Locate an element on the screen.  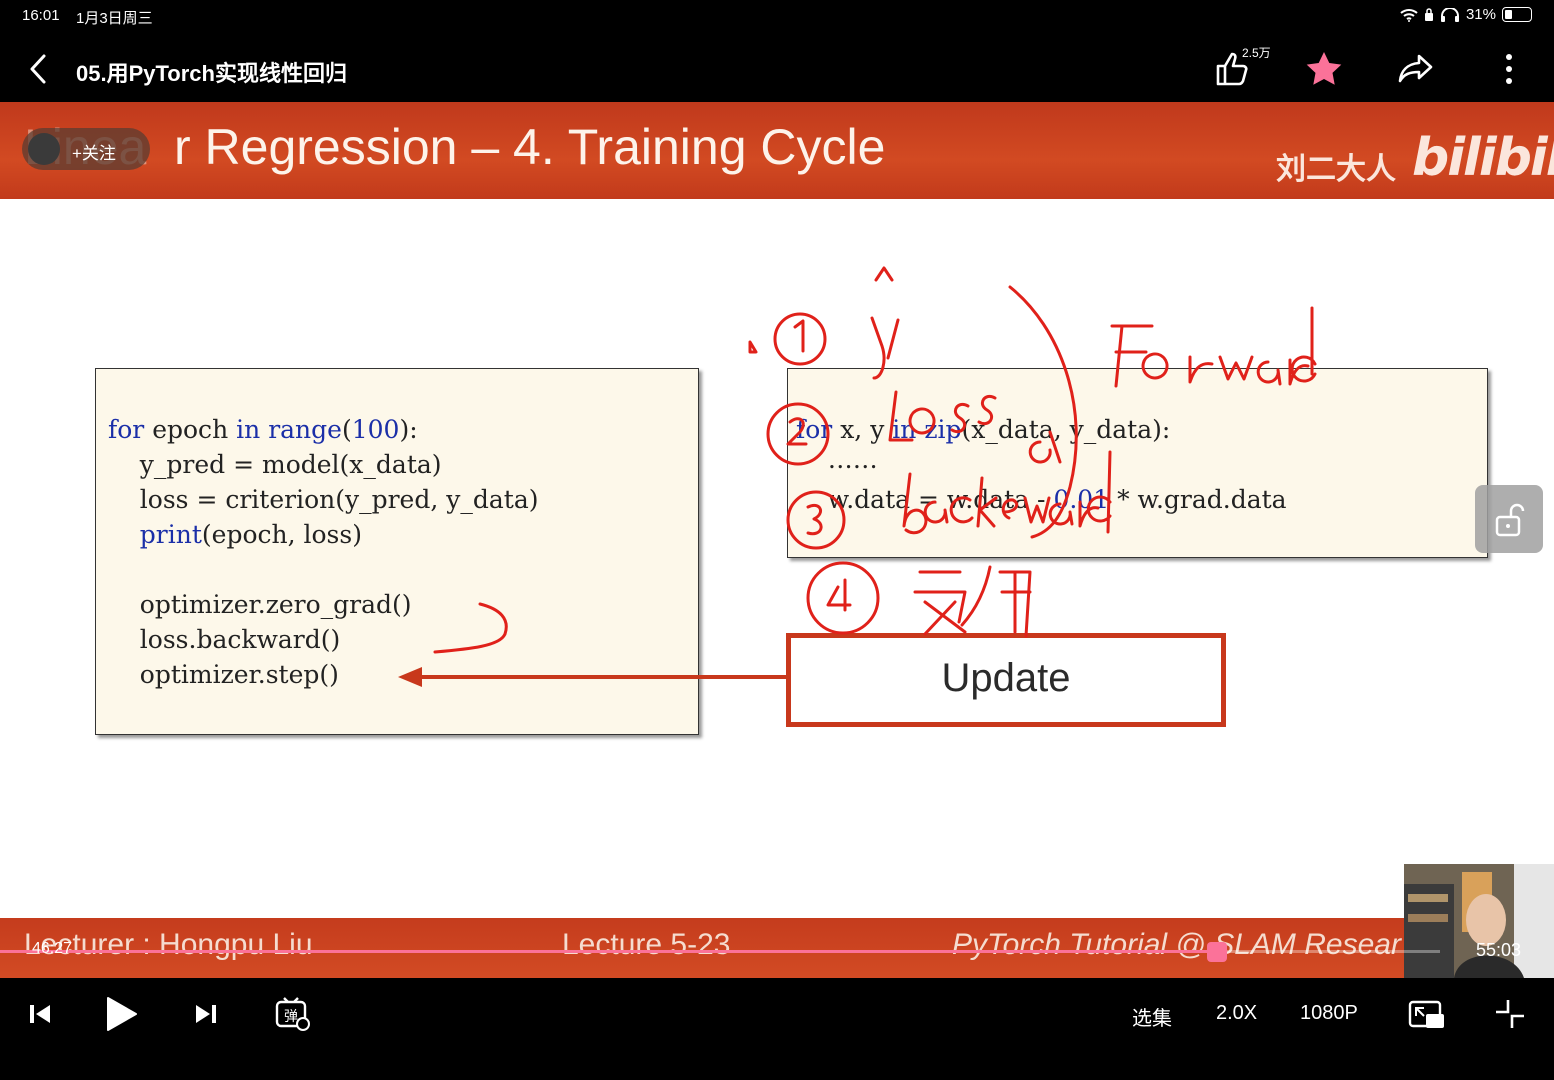
screen-lock-button is located at coordinates (1509, 519).